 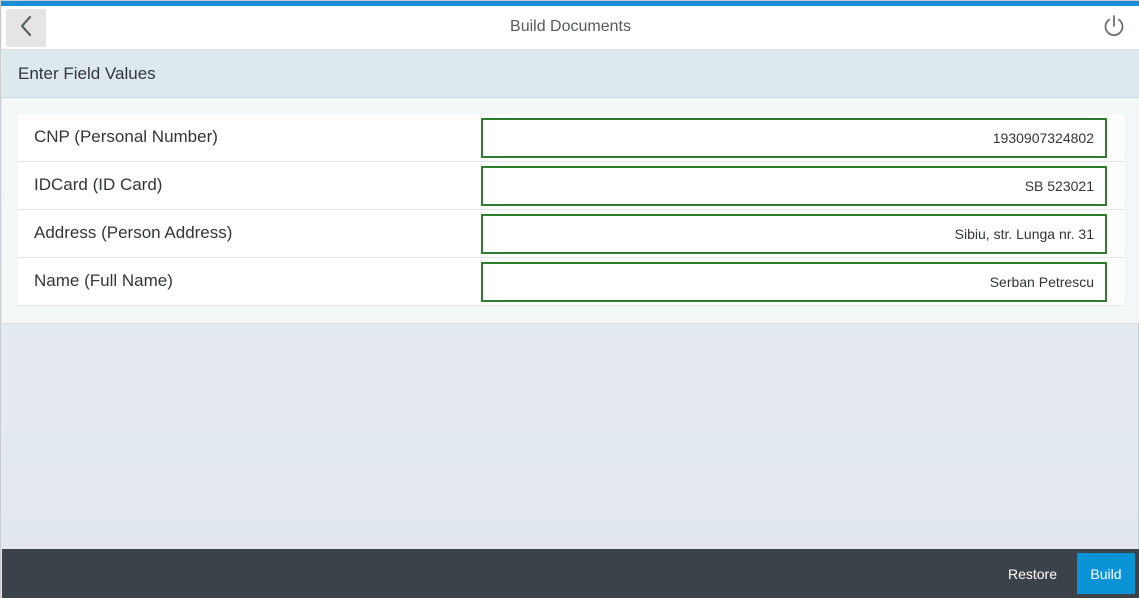 I want to click on restore-button: Restore, so click(x=1032, y=573).